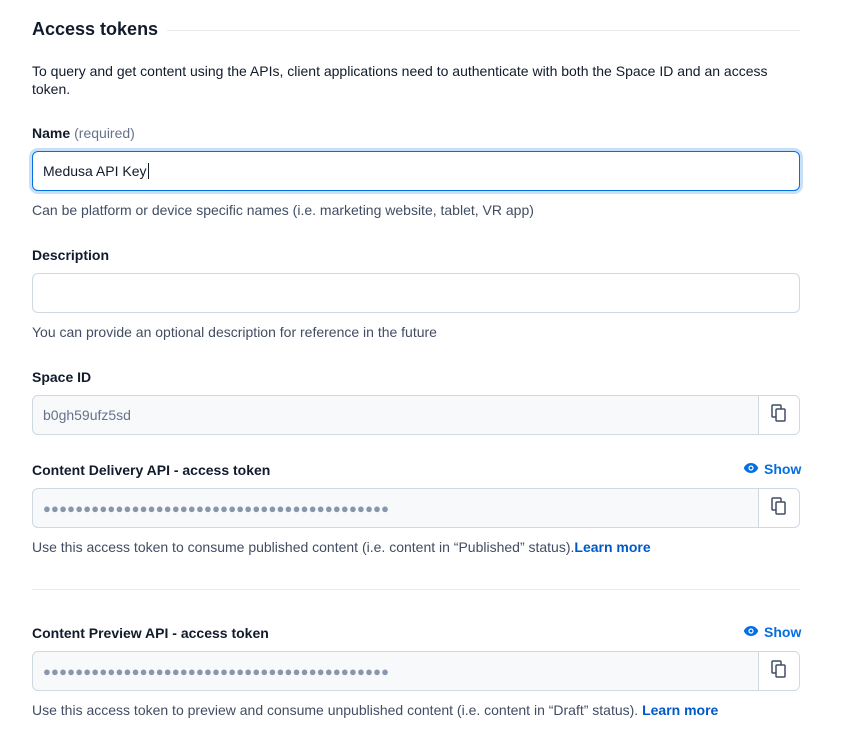  I want to click on copy-space-id-button, so click(778, 415).